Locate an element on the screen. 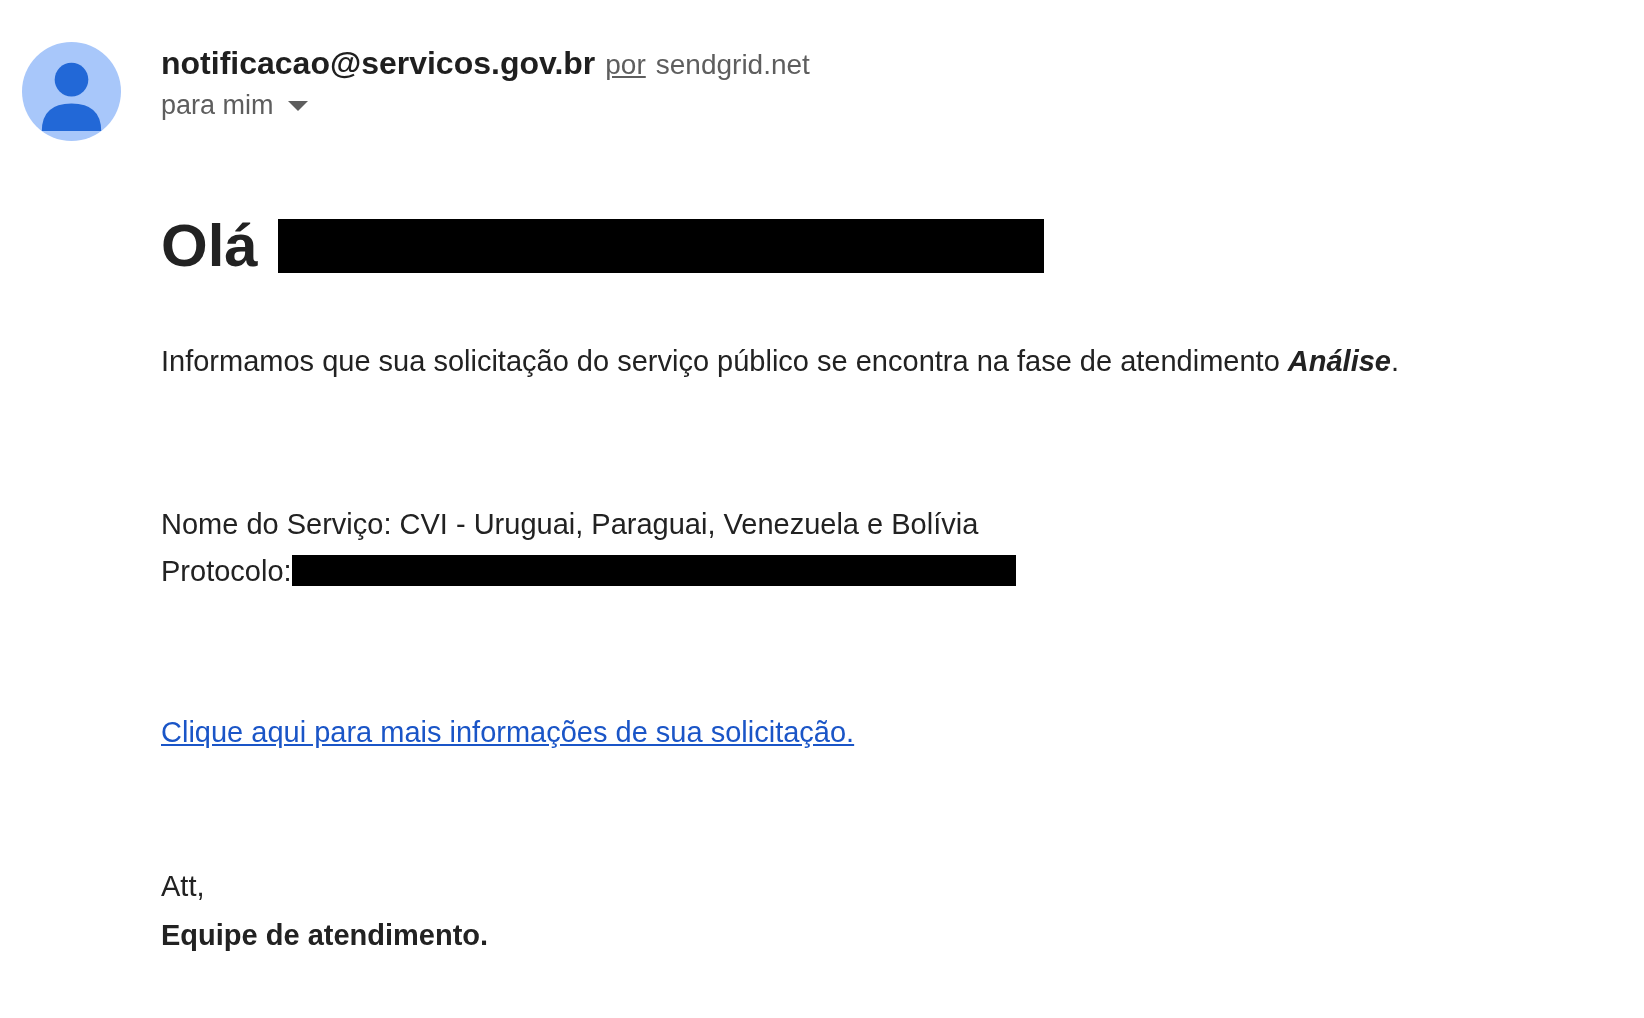 The width and height of the screenshot is (1644, 1018). intro-paragraph: Informamos que sua solicitação do serviço público se encontra na fase de atendimento Análise. is located at coordinates (781, 361).